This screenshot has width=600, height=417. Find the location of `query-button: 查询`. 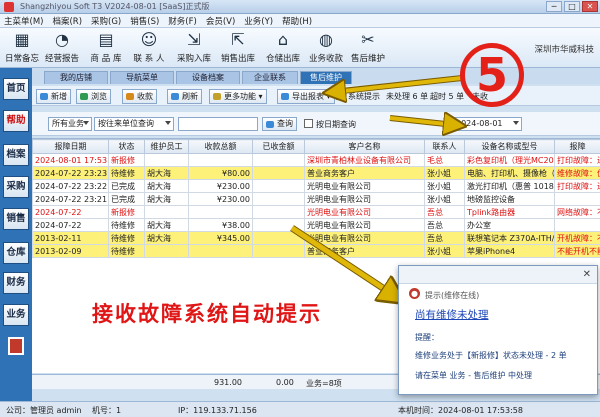

query-button: 查询 is located at coordinates (279, 124).